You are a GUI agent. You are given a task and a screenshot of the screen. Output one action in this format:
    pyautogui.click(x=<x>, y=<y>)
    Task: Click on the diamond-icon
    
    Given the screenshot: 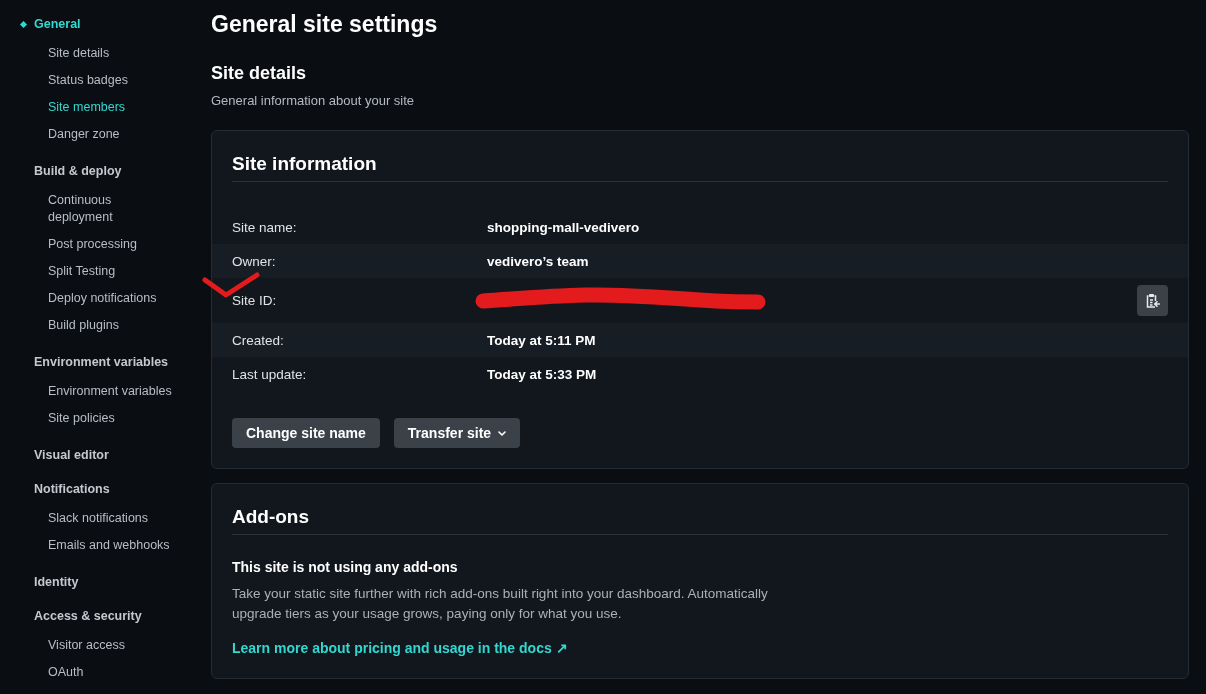 What is the action you would take?
    pyautogui.click(x=23, y=24)
    